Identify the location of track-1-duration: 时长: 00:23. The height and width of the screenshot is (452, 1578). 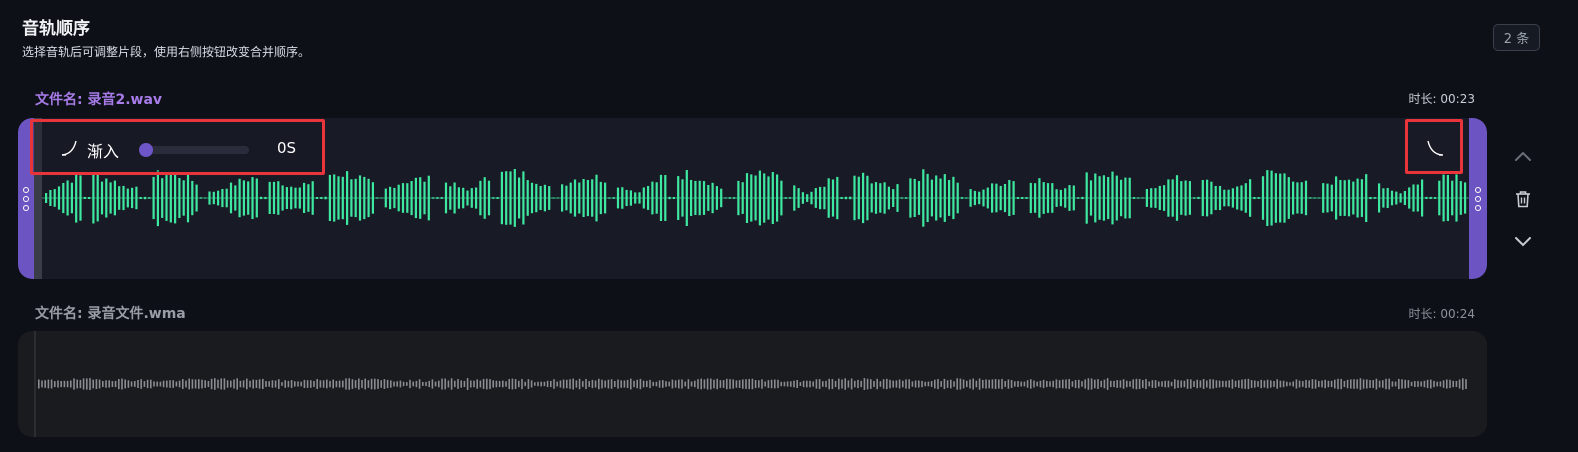
(1441, 99).